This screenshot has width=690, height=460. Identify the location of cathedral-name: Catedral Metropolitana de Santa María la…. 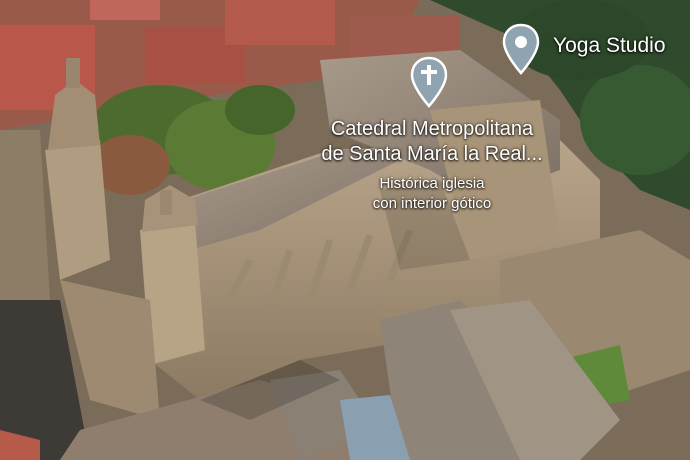
(432, 142).